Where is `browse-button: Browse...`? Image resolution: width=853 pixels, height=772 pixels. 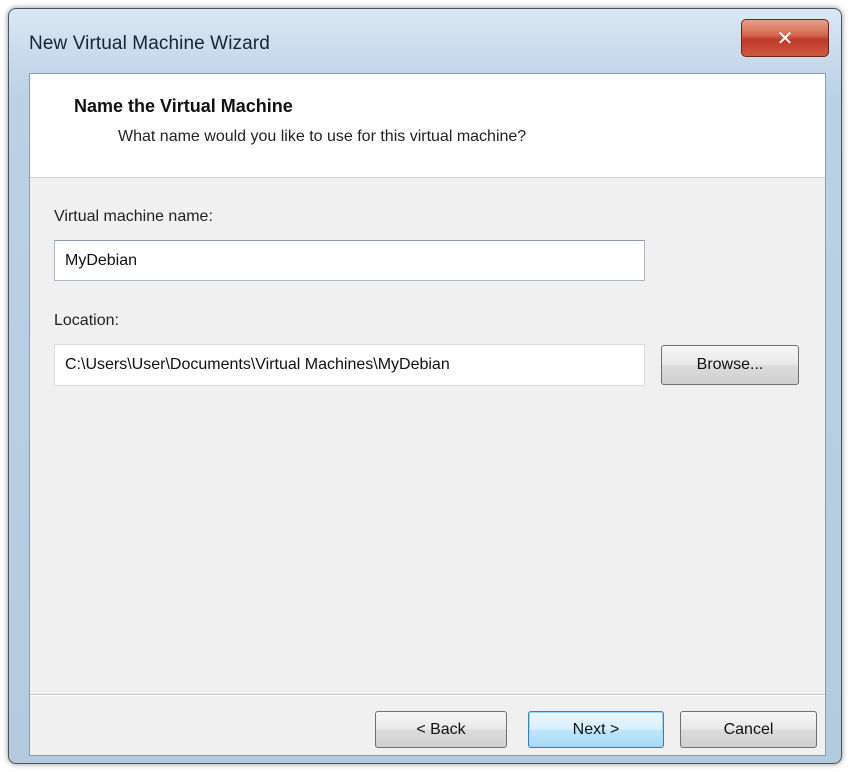 browse-button: Browse... is located at coordinates (730, 365).